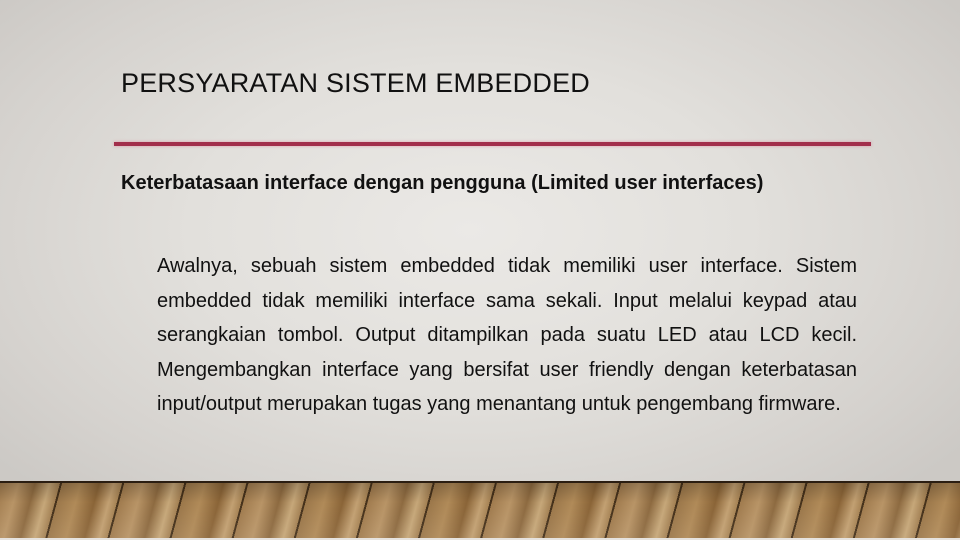  Describe the element at coordinates (492, 144) in the screenshot. I see `title-underline-divider` at that location.